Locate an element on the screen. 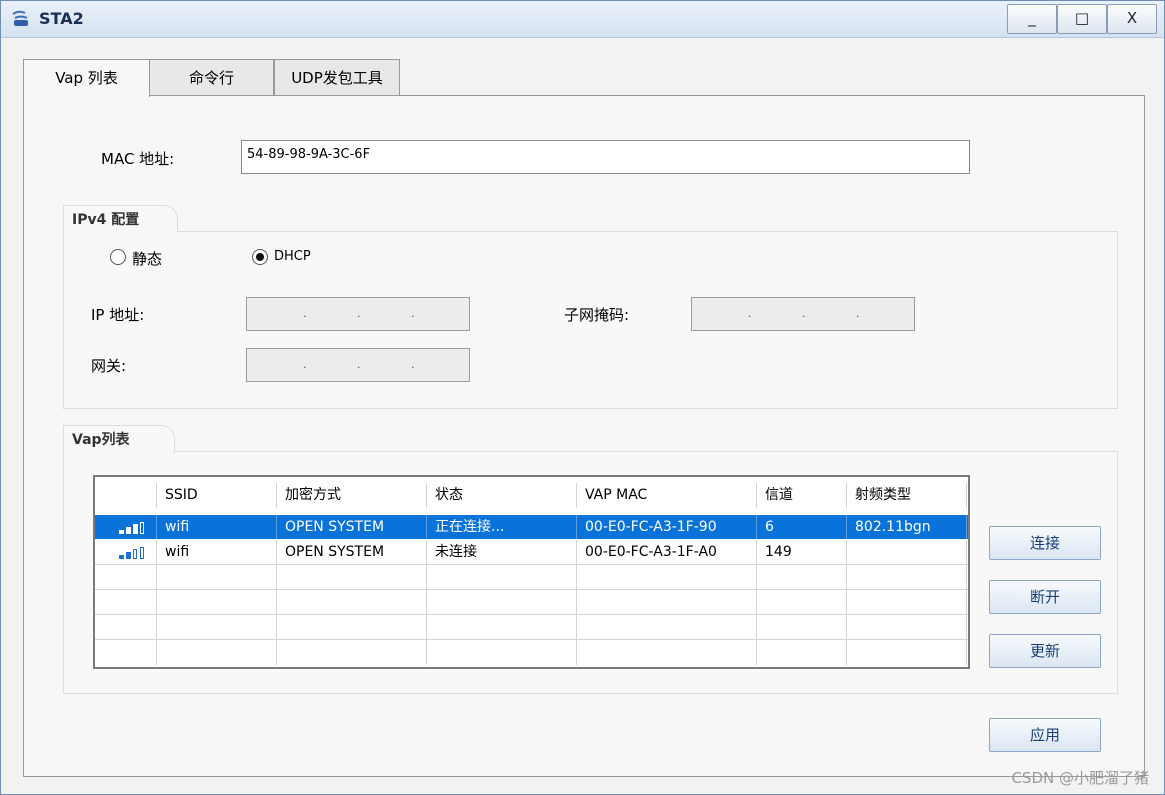 Image resolution: width=1165 pixels, height=795 pixels. header-signal is located at coordinates (126, 495).